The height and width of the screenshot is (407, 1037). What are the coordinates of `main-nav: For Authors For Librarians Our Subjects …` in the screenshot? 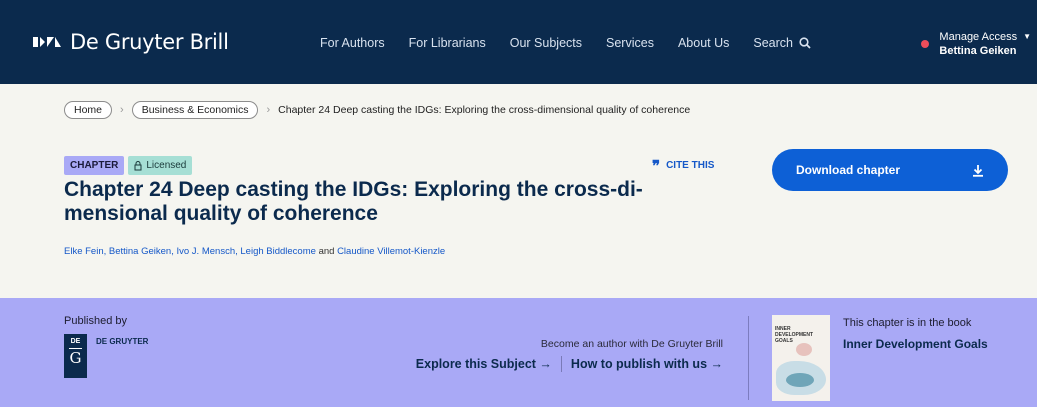 It's located at (565, 43).